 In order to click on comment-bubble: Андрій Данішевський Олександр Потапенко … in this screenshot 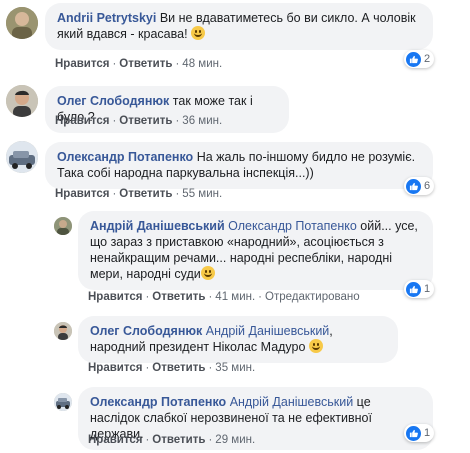, I will do `click(255, 250)`.